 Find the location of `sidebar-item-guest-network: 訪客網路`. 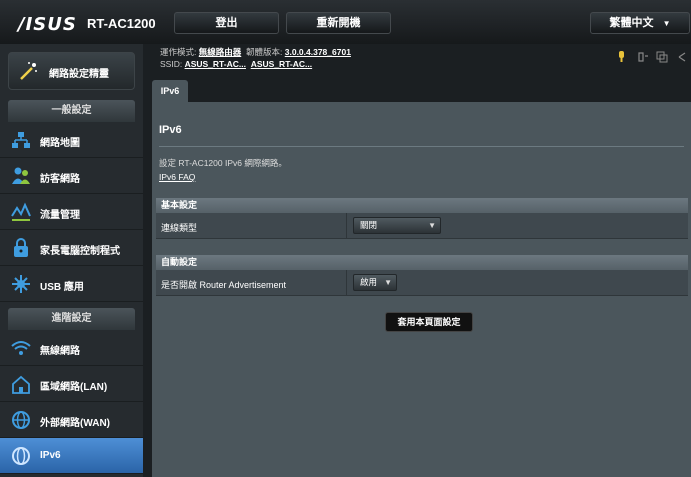

sidebar-item-guest-network: 訪客網路 is located at coordinates (71, 176).